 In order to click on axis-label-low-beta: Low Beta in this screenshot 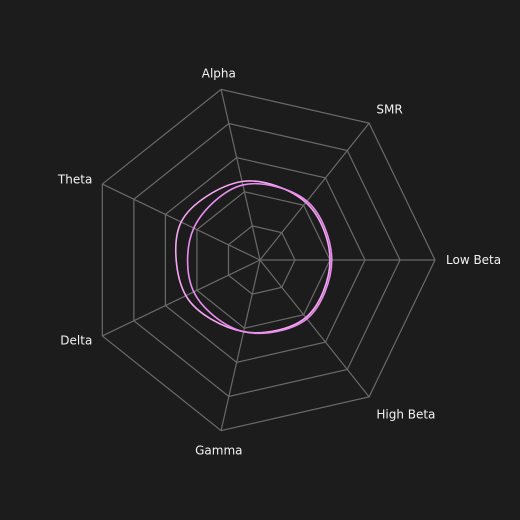, I will do `click(473, 260)`.